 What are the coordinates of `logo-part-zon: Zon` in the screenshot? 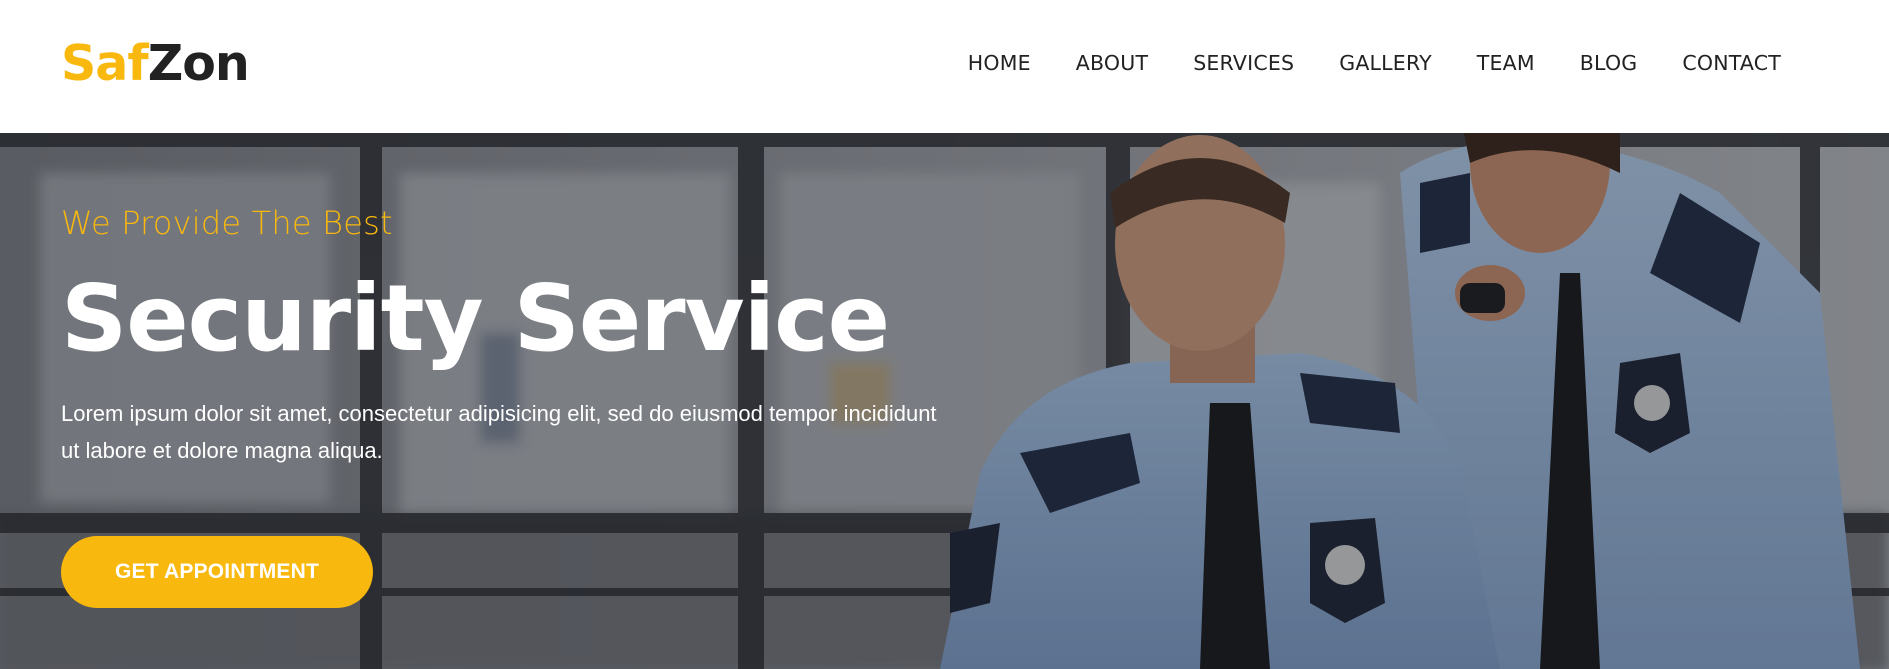 It's located at (198, 63).